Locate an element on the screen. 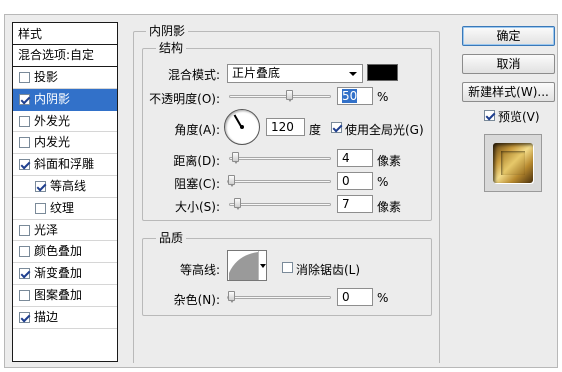 The image size is (562, 372). style-item: 等高线 is located at coordinates (65, 187).